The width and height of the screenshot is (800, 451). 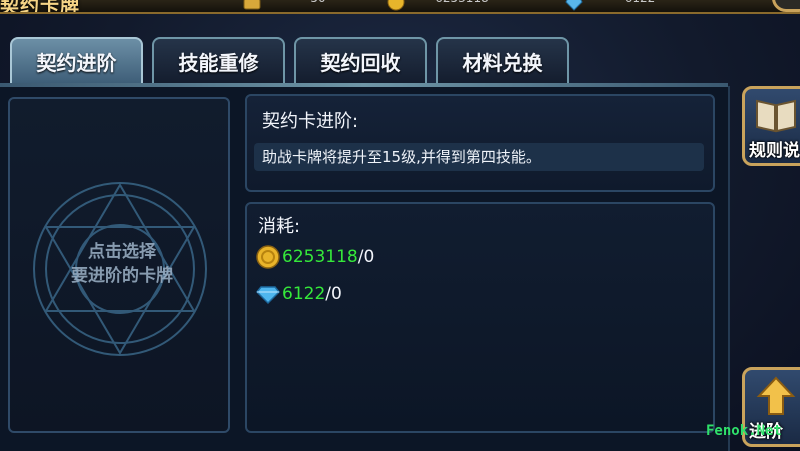 I want to click on close-button, so click(x=786, y=6).